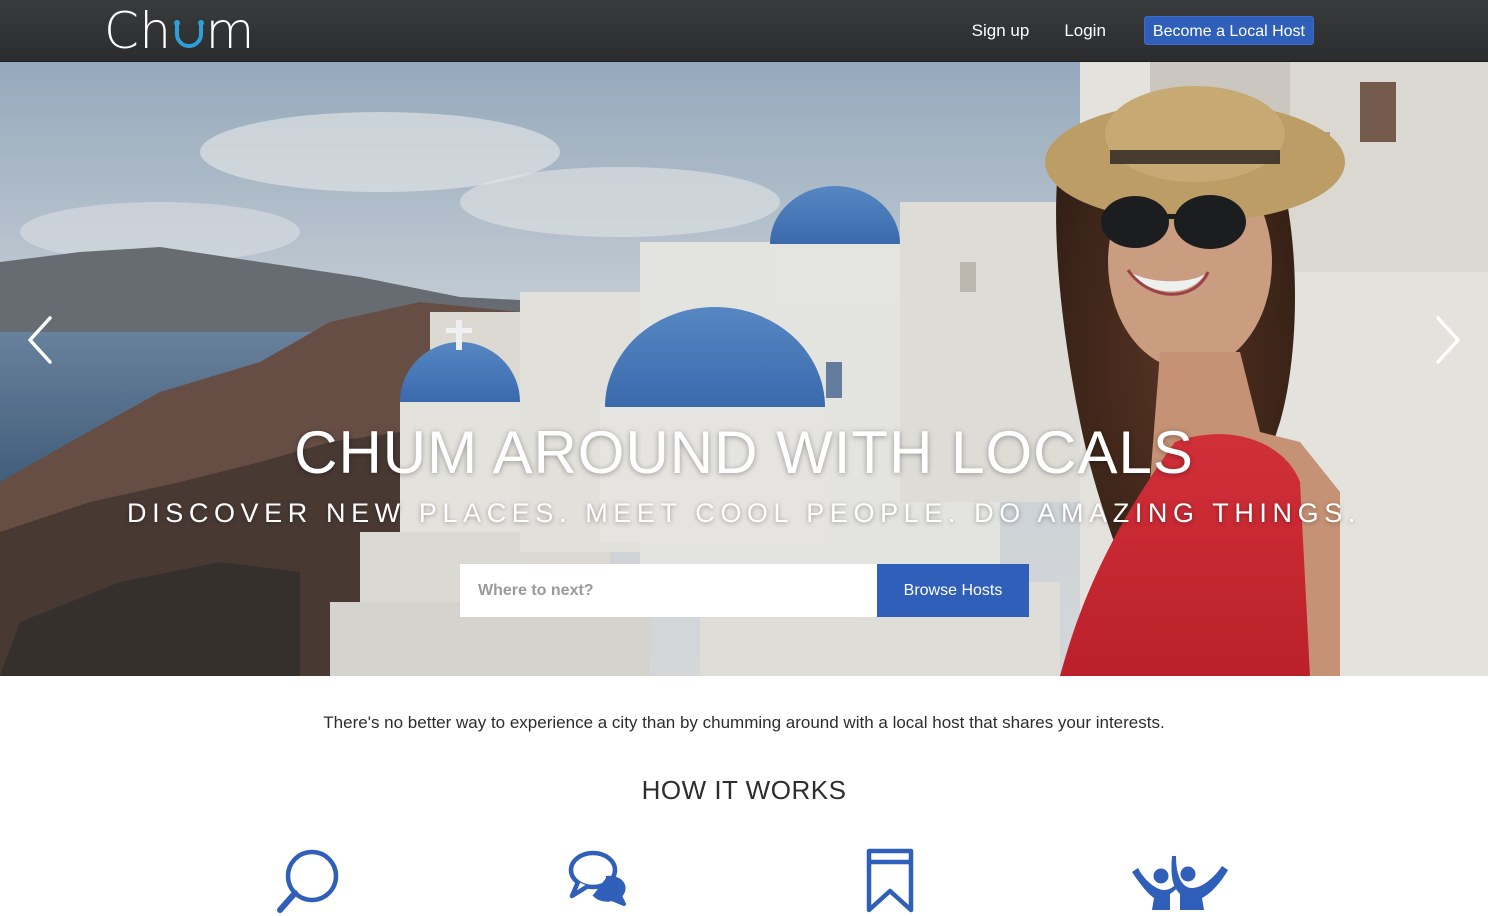  Describe the element at coordinates (1180, 883) in the screenshot. I see `people-cheering-icon` at that location.